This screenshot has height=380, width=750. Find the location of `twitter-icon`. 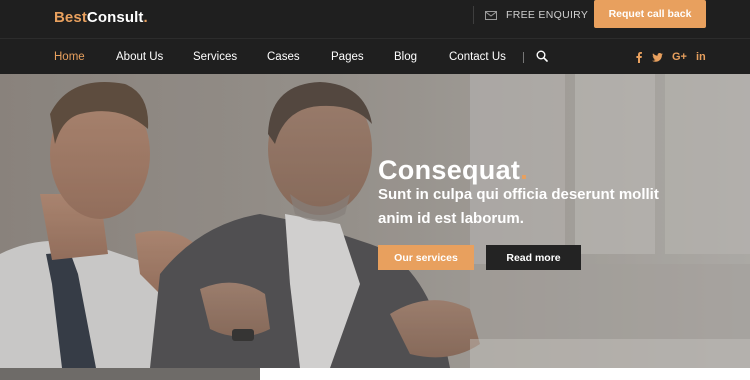

twitter-icon is located at coordinates (657, 57).